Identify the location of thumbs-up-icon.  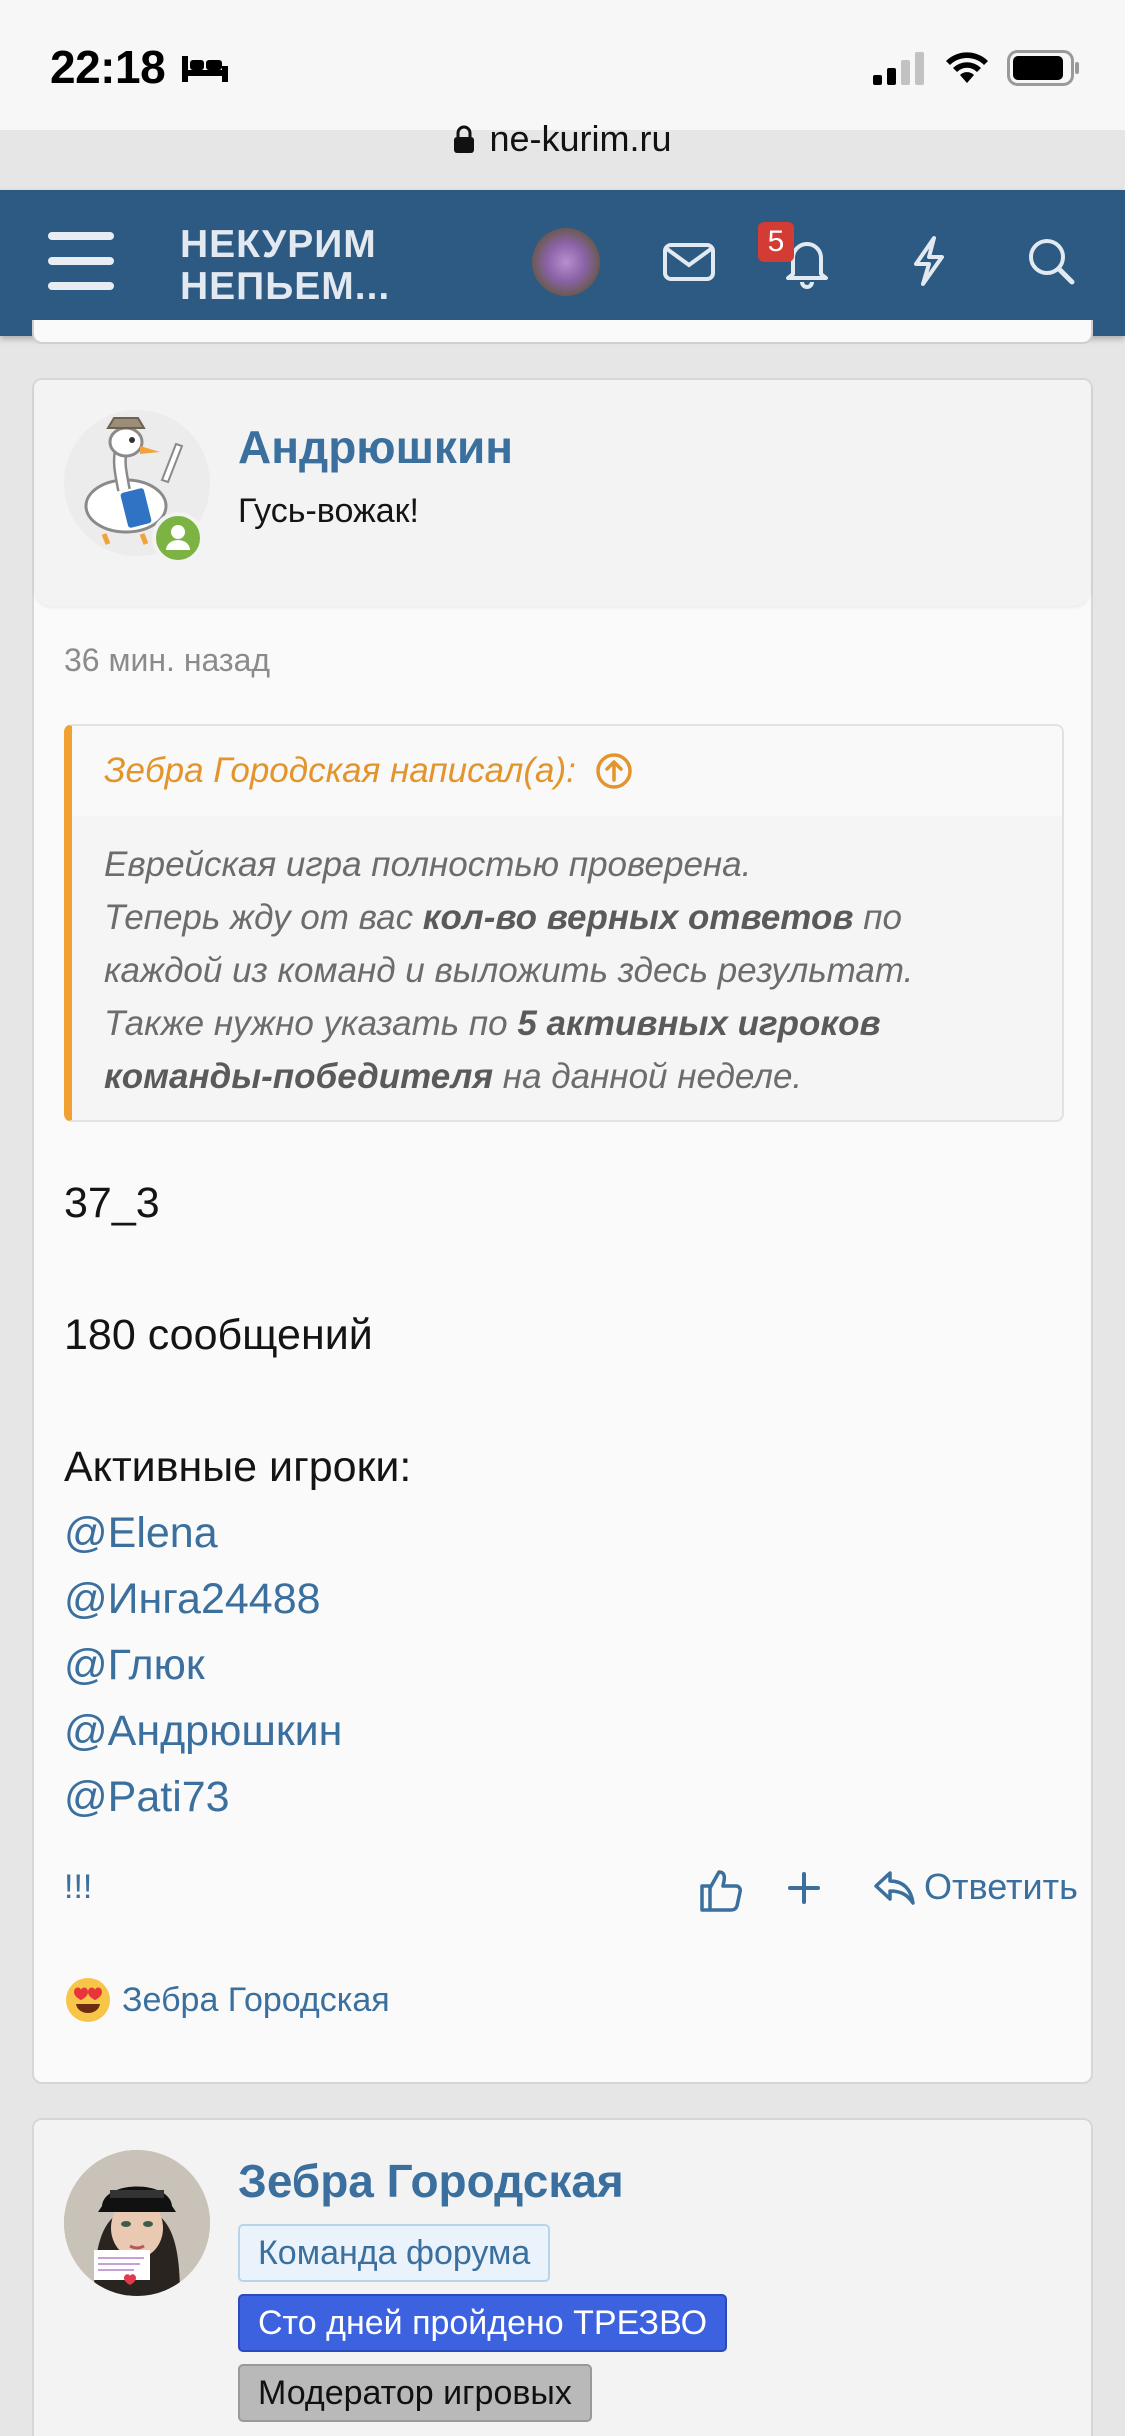
(720, 1890).